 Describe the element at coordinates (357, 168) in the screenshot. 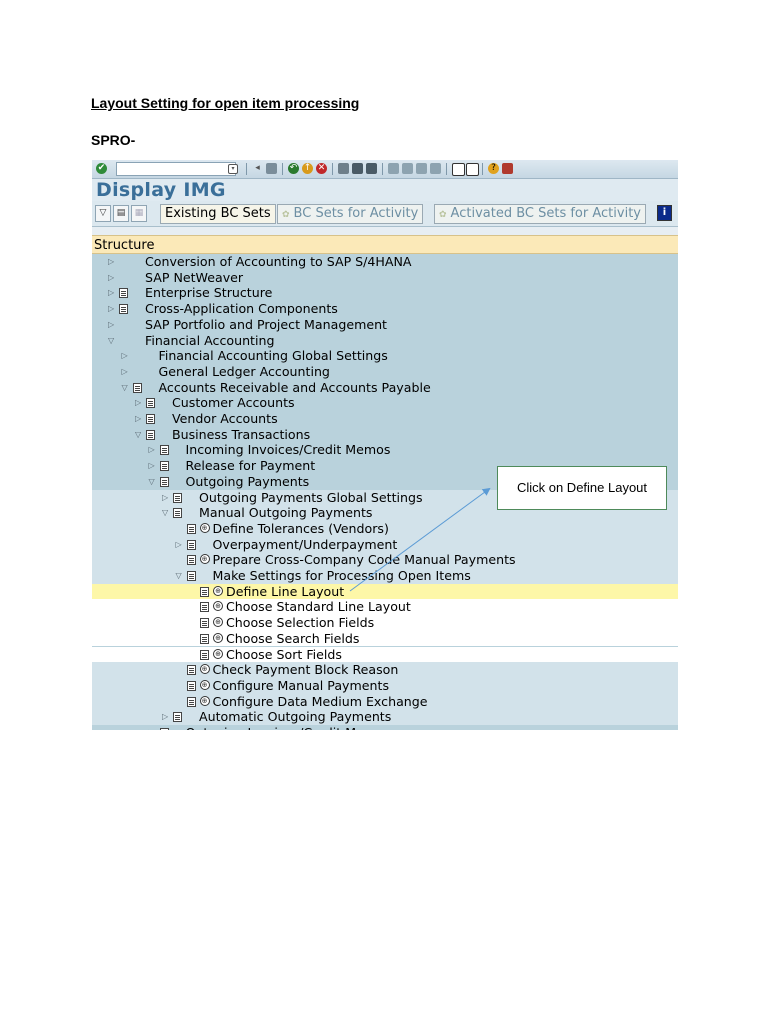

I see `find-icon` at that location.